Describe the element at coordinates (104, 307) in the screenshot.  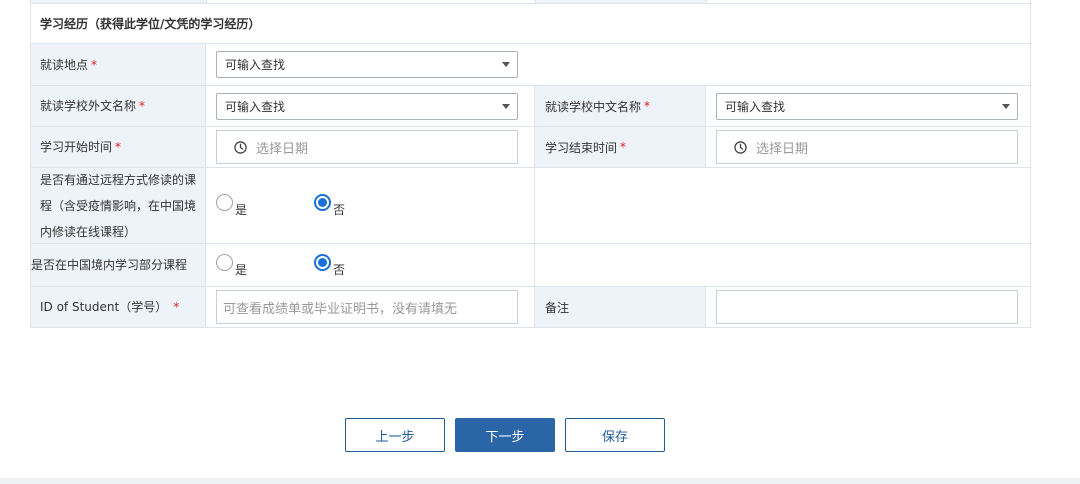
I see `student-id-label-text: ID of Student（学号）` at that location.